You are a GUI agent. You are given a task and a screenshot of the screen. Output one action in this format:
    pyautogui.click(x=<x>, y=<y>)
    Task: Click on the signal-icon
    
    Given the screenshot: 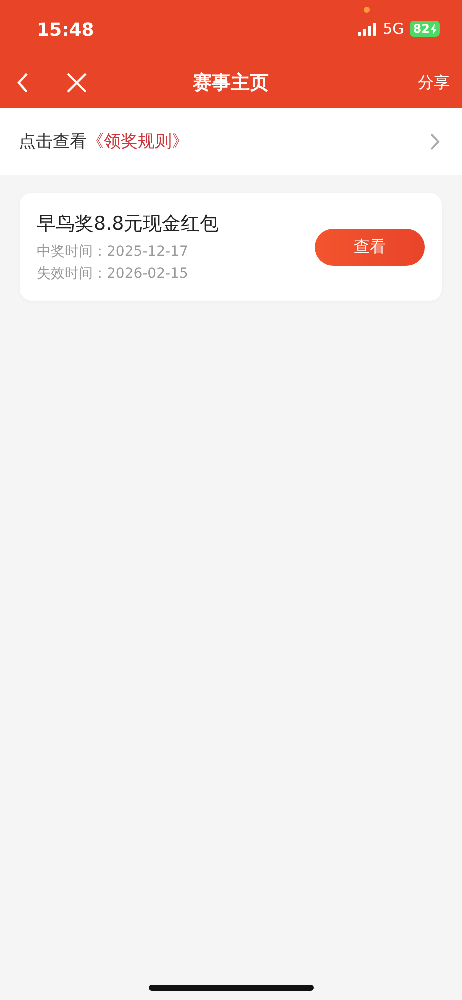 What is the action you would take?
    pyautogui.click(x=368, y=29)
    